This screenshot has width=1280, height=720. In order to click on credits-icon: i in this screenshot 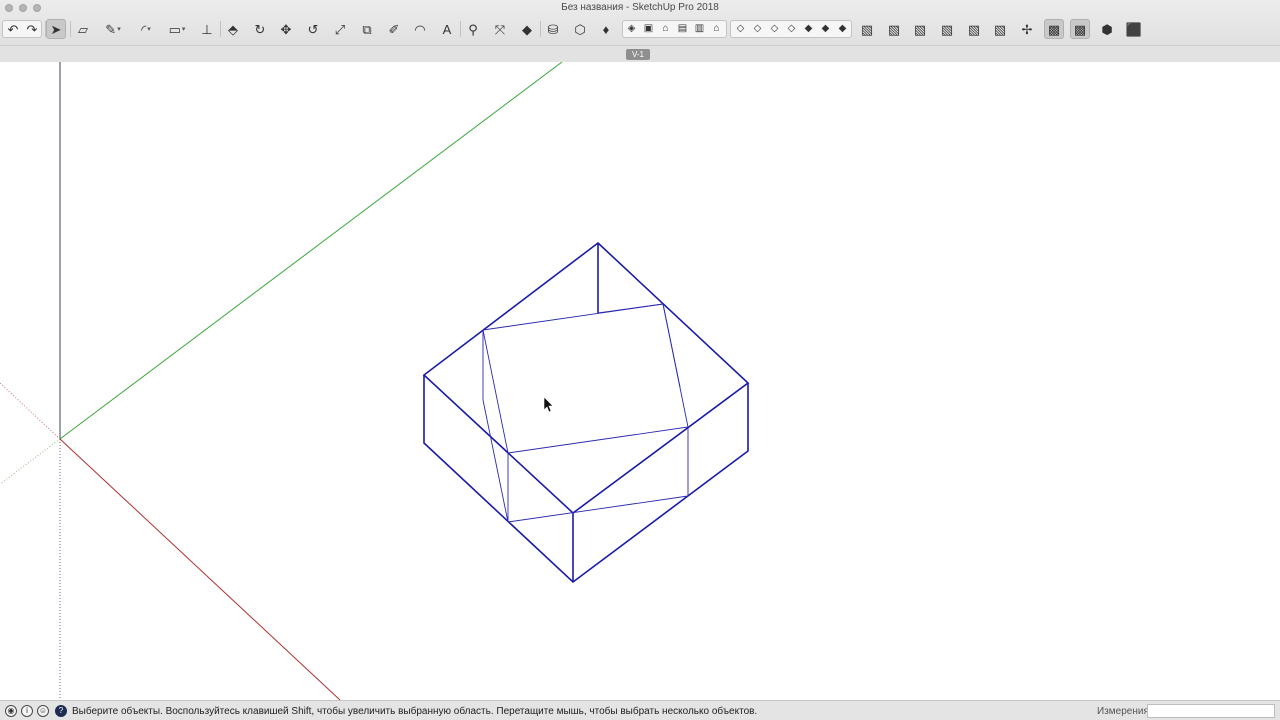, I will do `click(27, 711)`.